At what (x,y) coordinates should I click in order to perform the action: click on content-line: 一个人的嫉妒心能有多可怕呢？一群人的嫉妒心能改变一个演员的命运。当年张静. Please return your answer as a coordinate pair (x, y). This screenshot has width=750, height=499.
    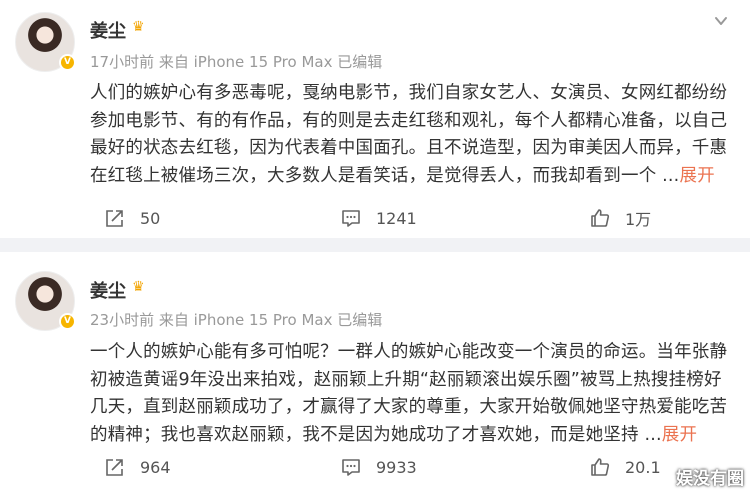
    Looking at the image, I should click on (409, 352).